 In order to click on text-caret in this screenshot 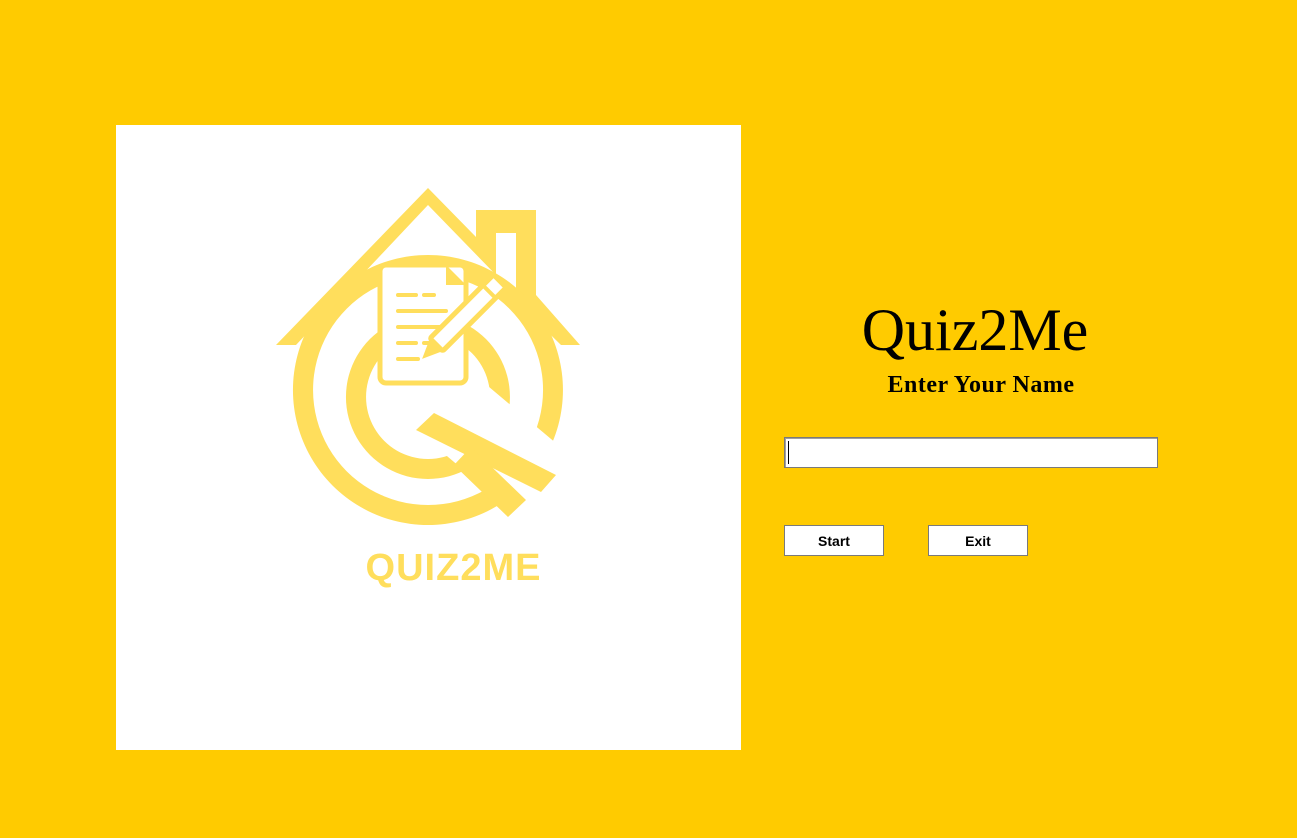, I will do `click(788, 452)`.